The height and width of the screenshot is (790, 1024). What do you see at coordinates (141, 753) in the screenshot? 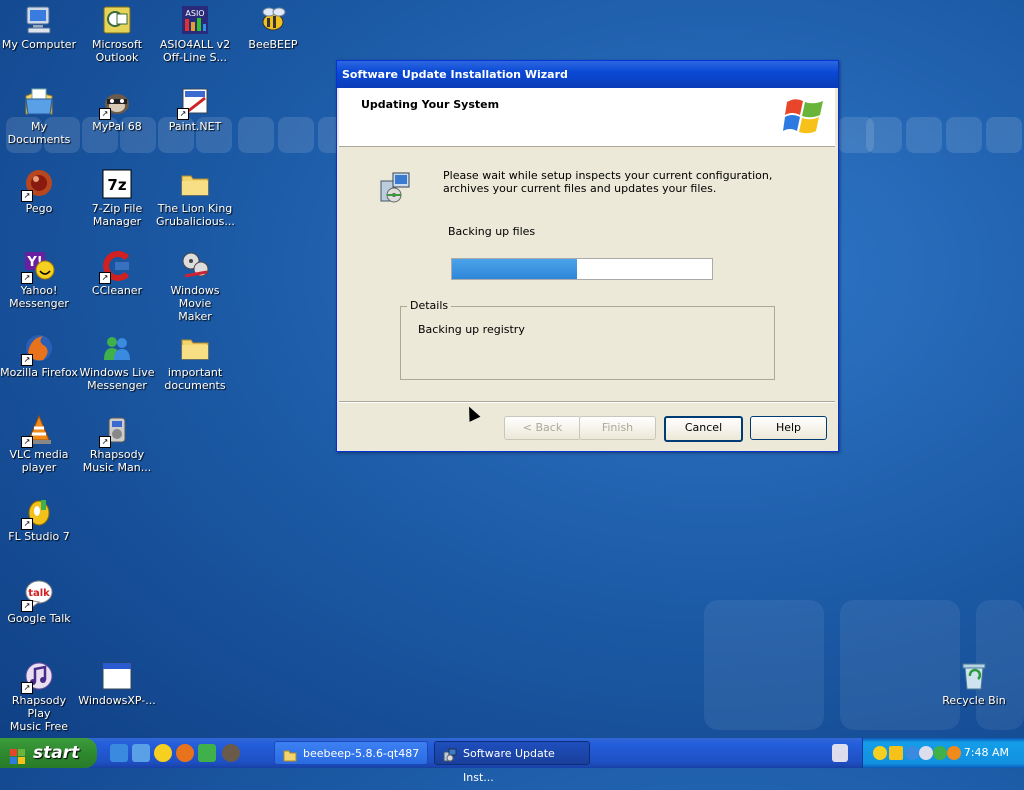
I see `quicklaunch-outlook-icon` at bounding box center [141, 753].